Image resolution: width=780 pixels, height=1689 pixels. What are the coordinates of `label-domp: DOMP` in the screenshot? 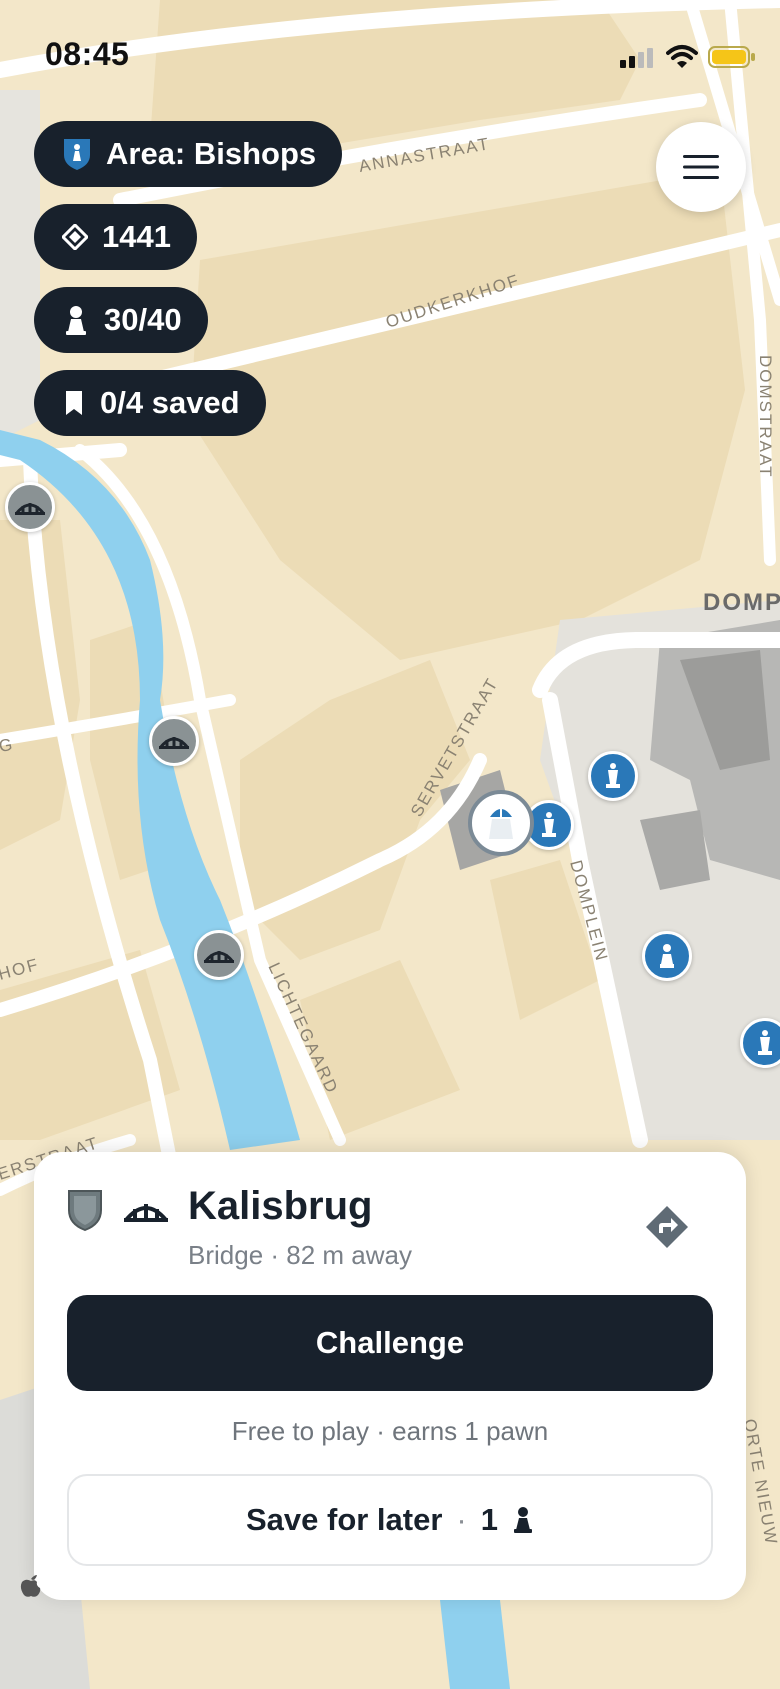 It's located at (741, 602).